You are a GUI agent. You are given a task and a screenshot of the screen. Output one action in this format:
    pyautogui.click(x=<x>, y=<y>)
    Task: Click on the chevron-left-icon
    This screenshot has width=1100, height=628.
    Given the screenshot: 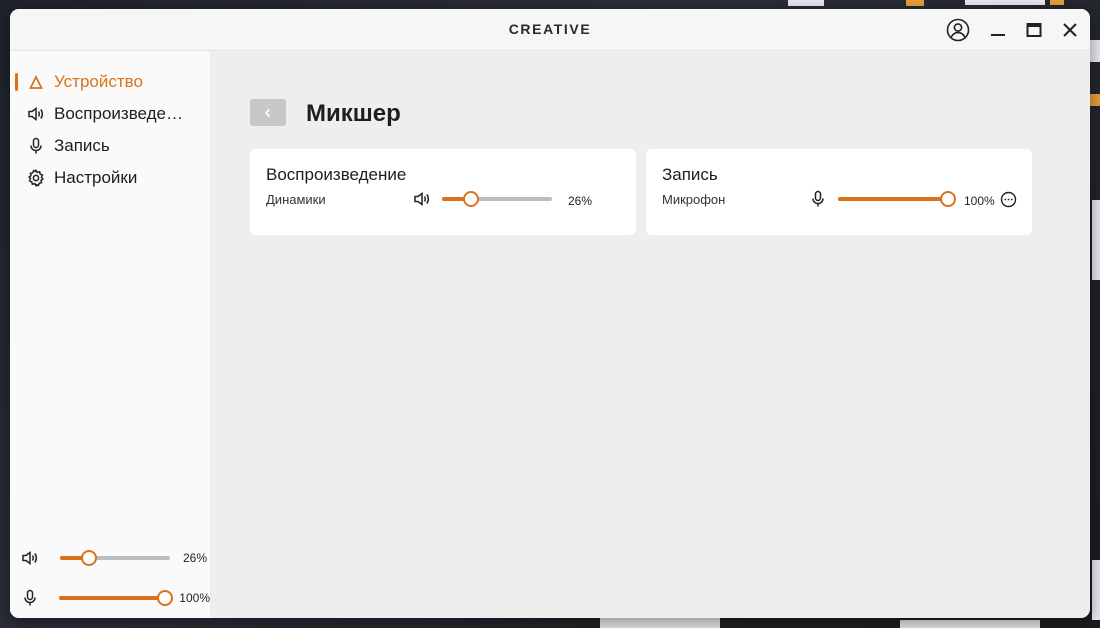 What is the action you would take?
    pyautogui.click(x=267, y=112)
    